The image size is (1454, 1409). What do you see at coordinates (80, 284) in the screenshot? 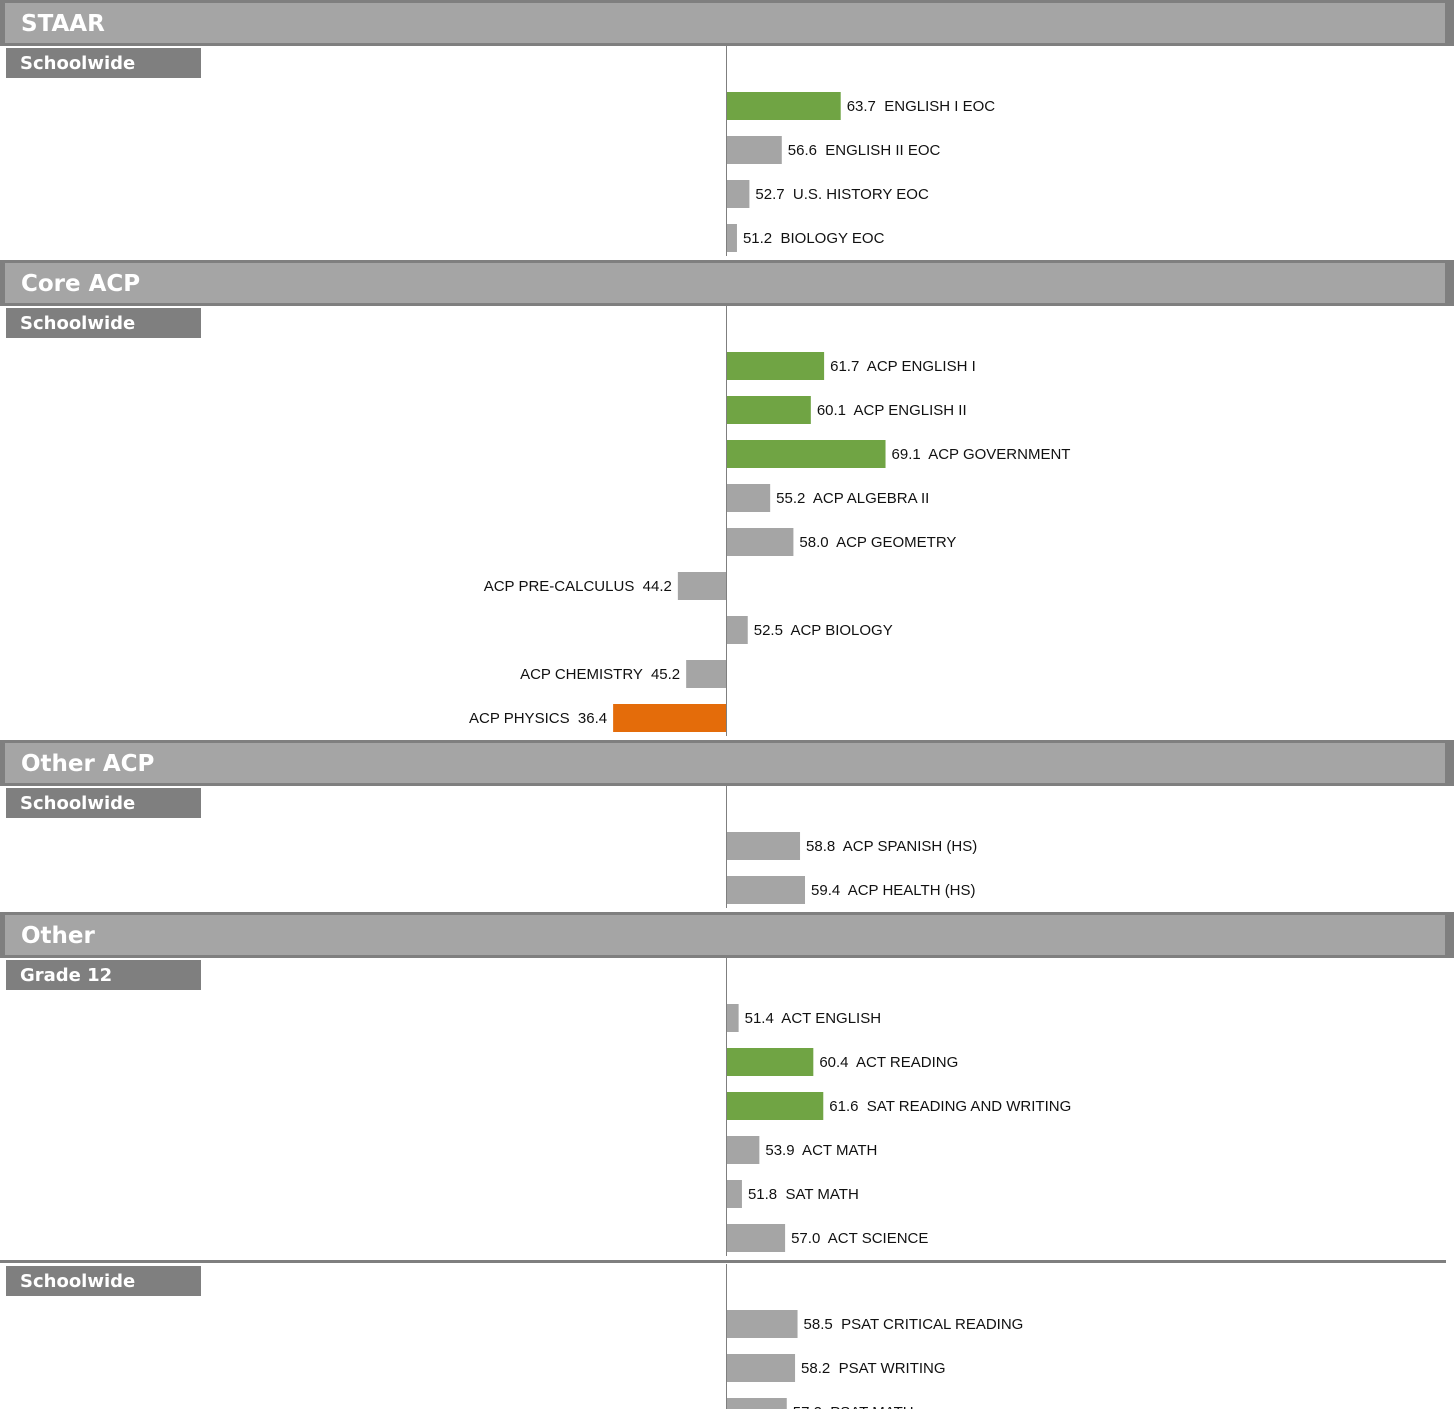
I see `section-title: Core ACP` at bounding box center [80, 284].